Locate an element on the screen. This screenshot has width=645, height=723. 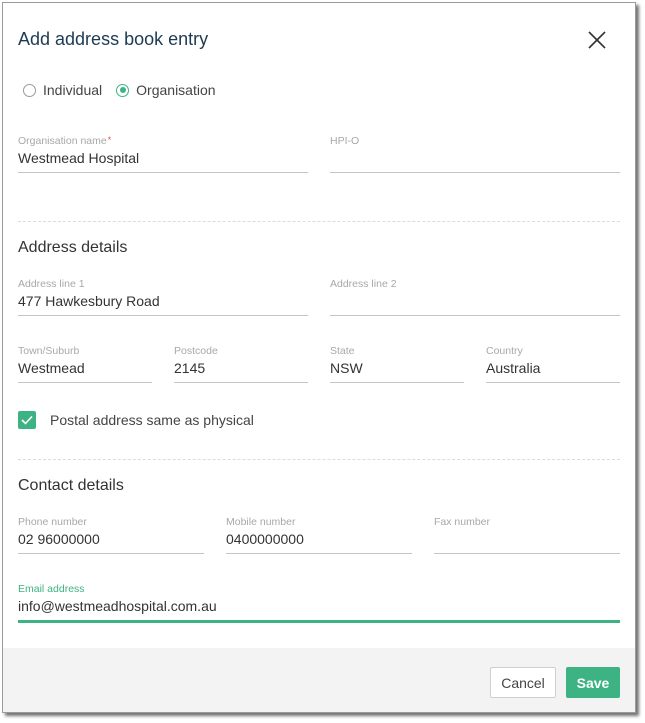
postcode-value: 2145 is located at coordinates (190, 368).